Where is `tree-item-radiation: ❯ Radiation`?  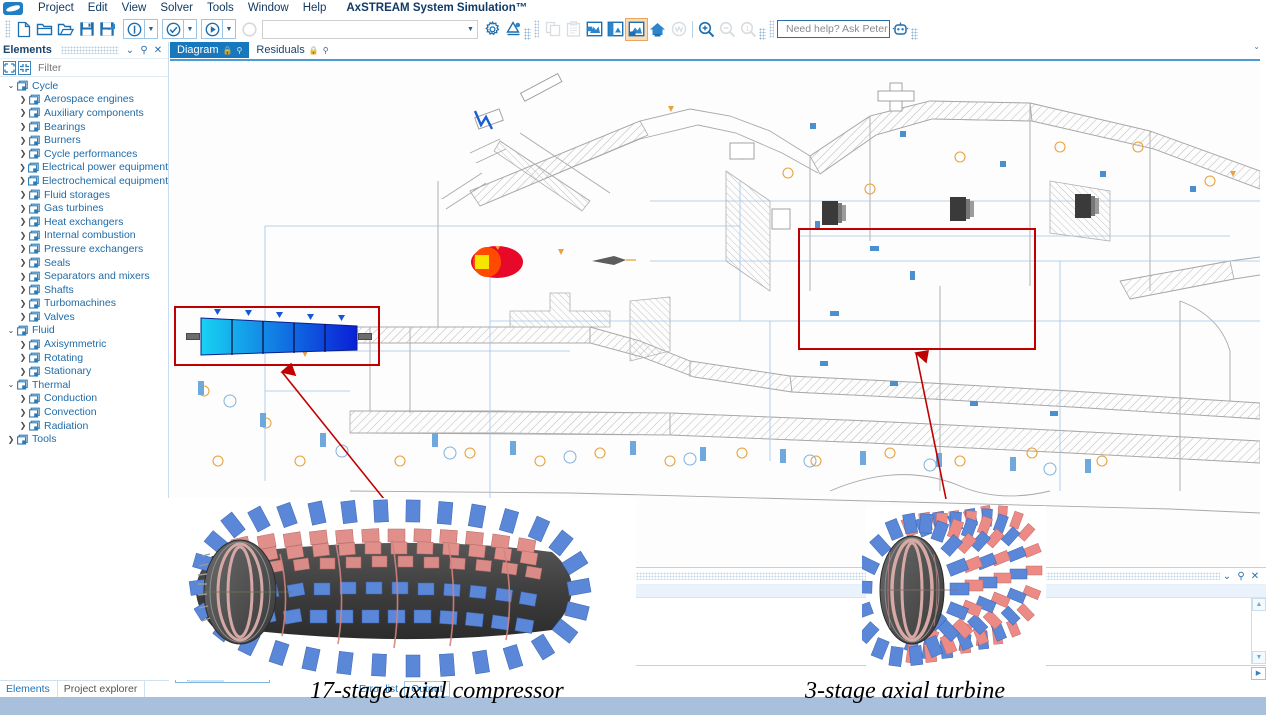 tree-item-radiation: ❯ Radiation is located at coordinates (84, 426).